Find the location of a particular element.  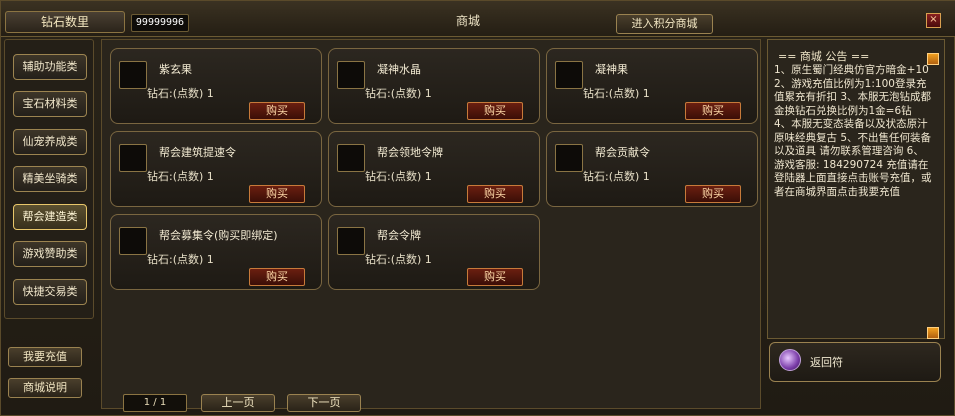

item-name: 帮会令牌 is located at coordinates (399, 235).